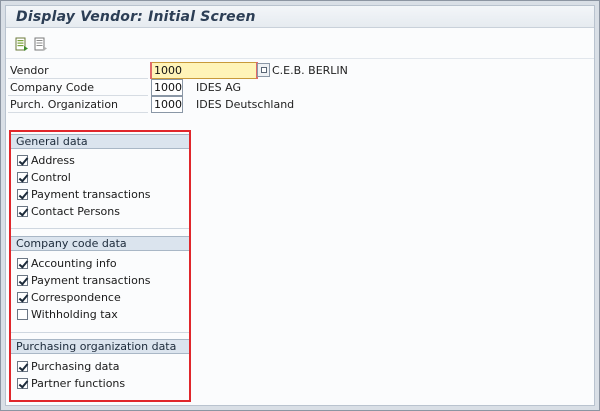  What do you see at coordinates (22, 383) in the screenshot?
I see `partner-functions-checkbox` at bounding box center [22, 383].